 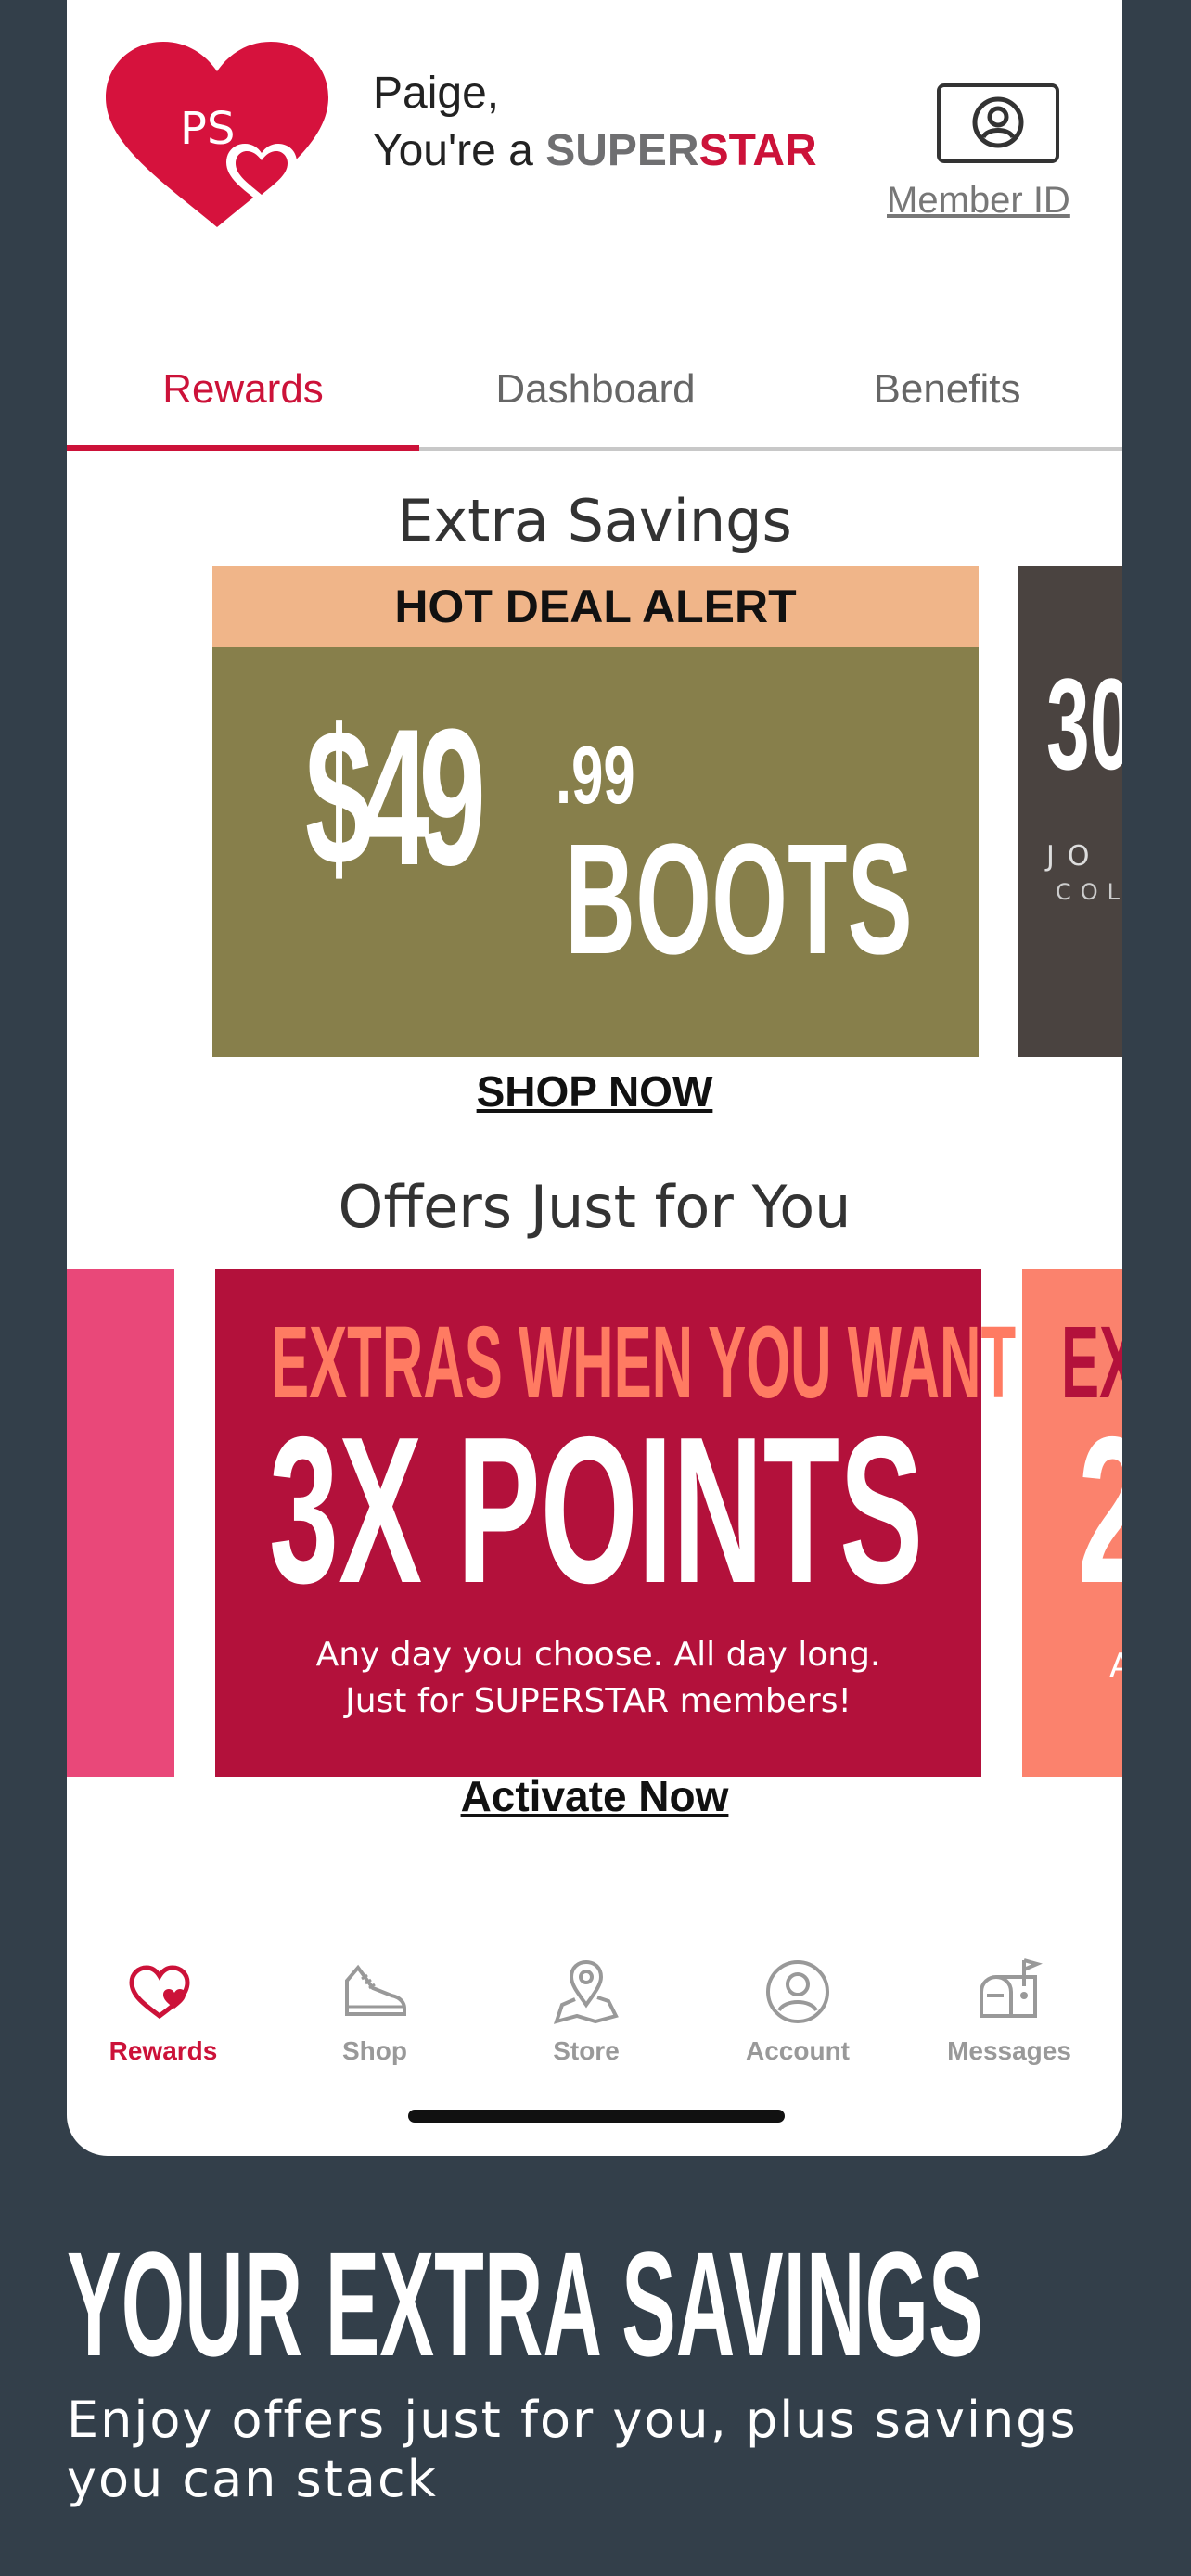 What do you see at coordinates (375, 1990) in the screenshot?
I see `shoe-icon` at bounding box center [375, 1990].